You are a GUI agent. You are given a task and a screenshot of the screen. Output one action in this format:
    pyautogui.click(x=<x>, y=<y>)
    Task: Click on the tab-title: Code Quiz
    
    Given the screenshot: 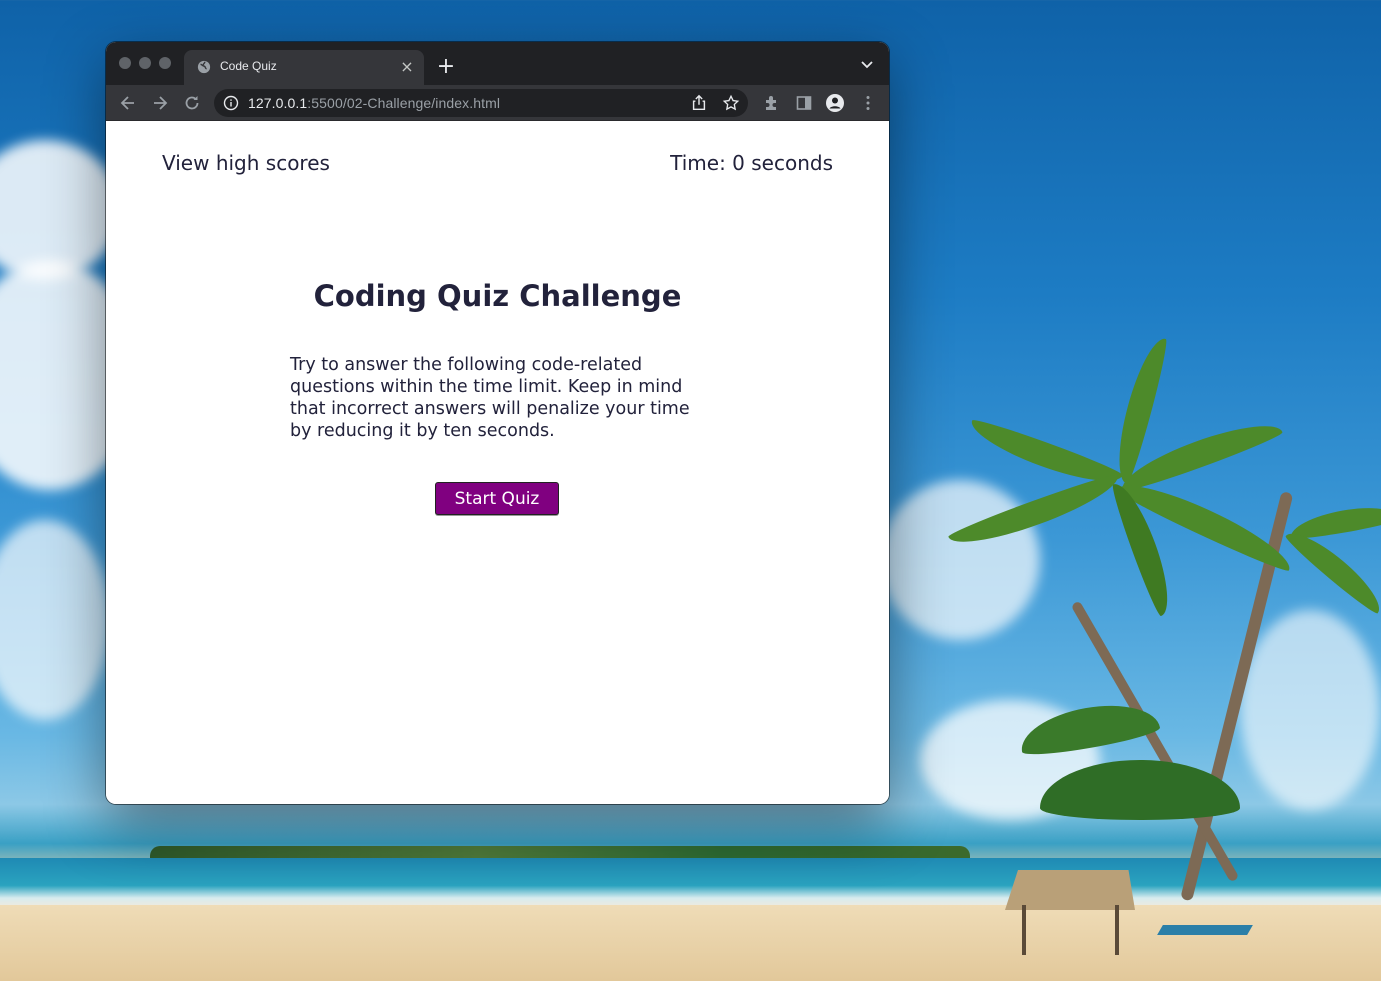 What is the action you would take?
    pyautogui.click(x=248, y=66)
    